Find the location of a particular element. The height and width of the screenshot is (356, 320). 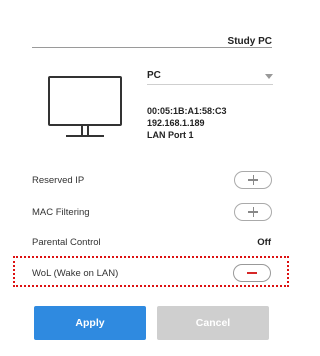

mac-filtering-label: MAC Filtering is located at coordinates (61, 212).